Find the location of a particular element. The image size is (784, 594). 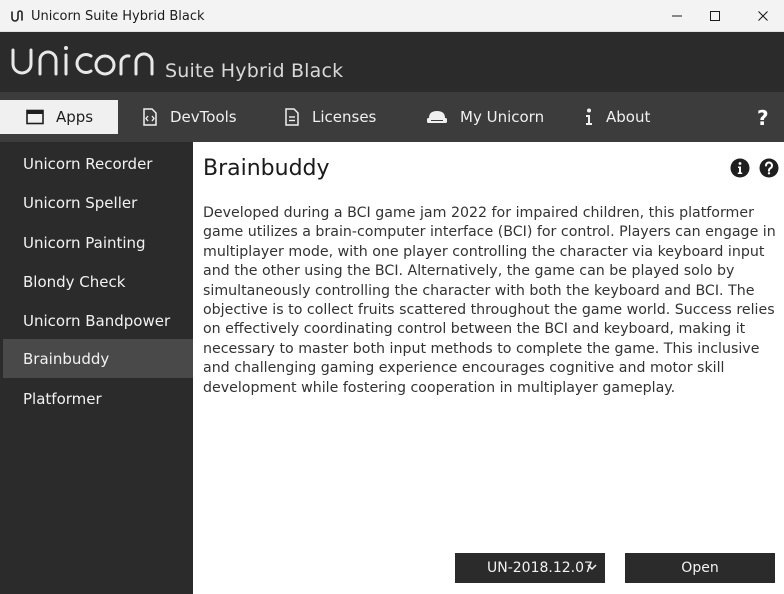

sidebar-item-unicorn-painting: Unicorn Painting is located at coordinates (98, 242).